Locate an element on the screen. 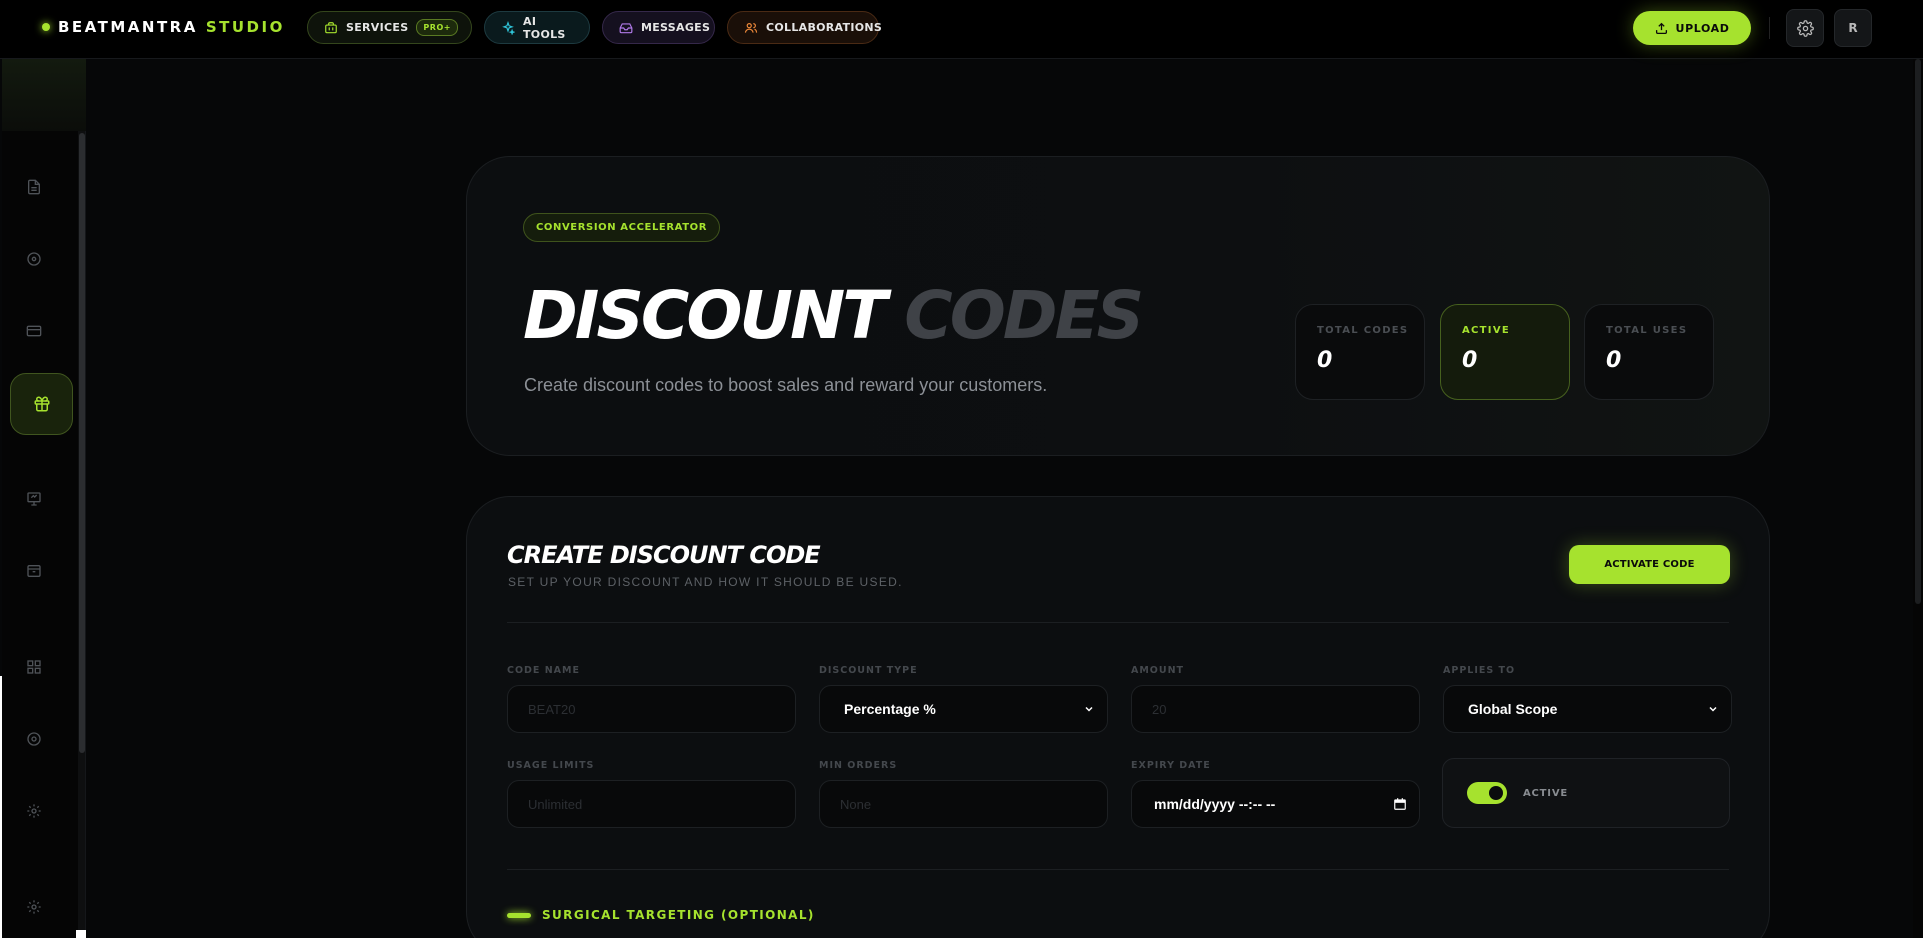 The image size is (1923, 938). upload-button: UPLOAD is located at coordinates (1692, 28).